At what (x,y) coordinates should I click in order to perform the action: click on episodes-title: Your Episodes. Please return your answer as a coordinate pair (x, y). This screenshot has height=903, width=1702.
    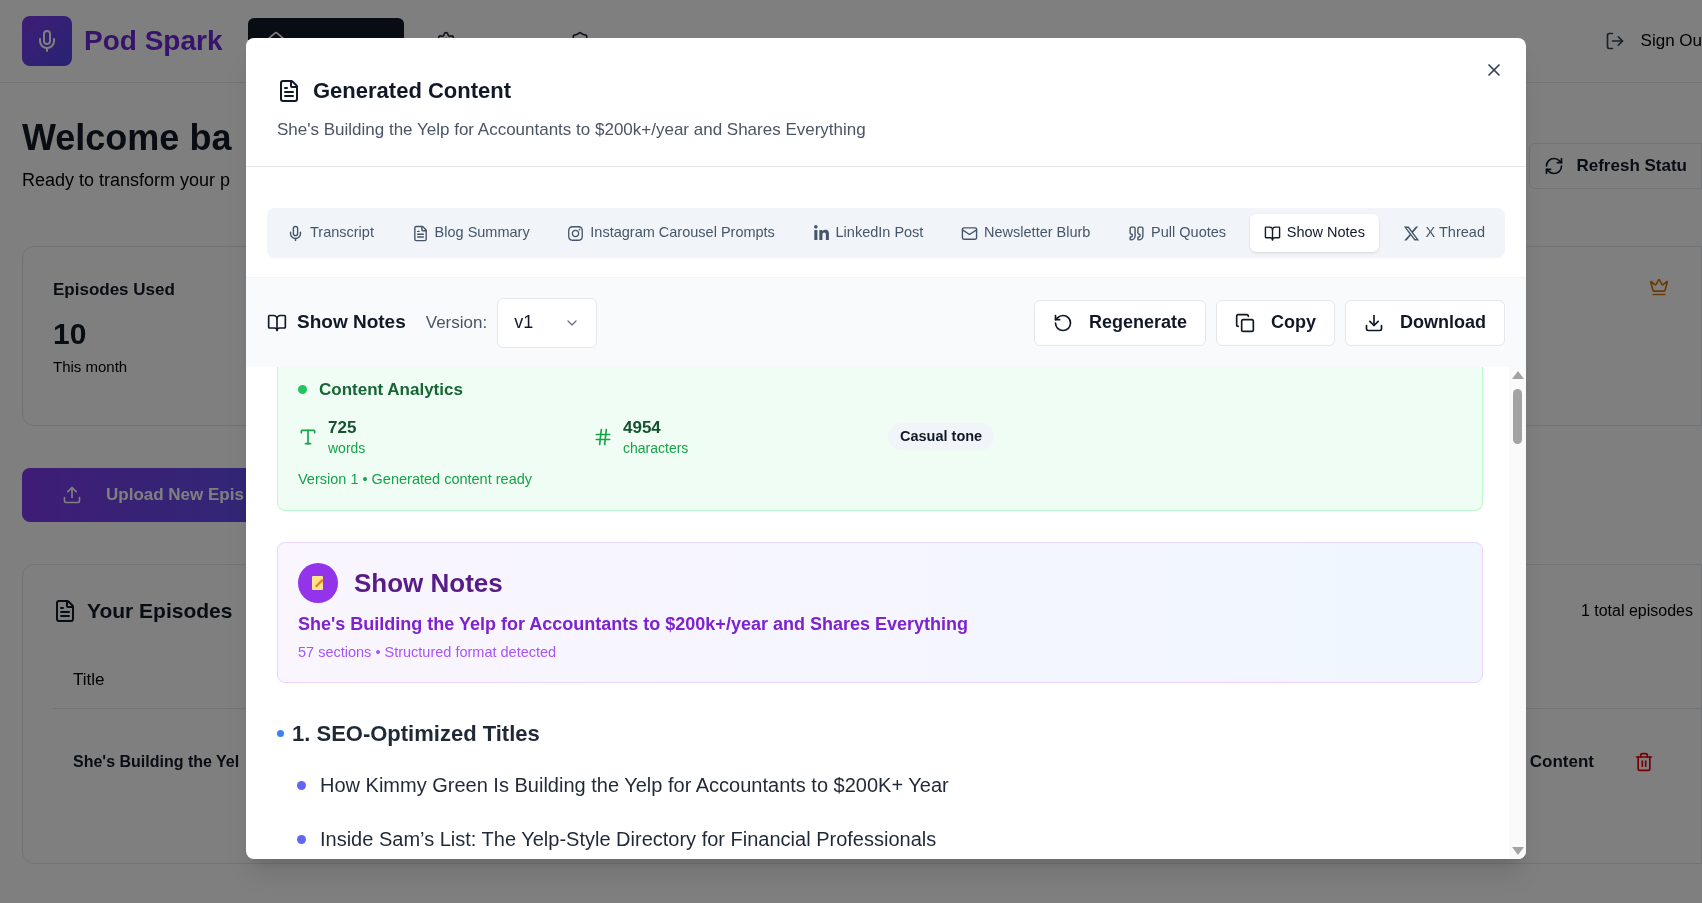
    Looking at the image, I should click on (160, 611).